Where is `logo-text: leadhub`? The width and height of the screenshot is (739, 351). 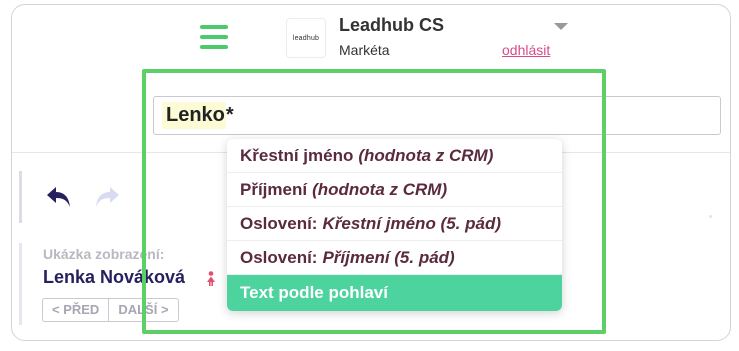
logo-text: leadhub is located at coordinates (306, 38).